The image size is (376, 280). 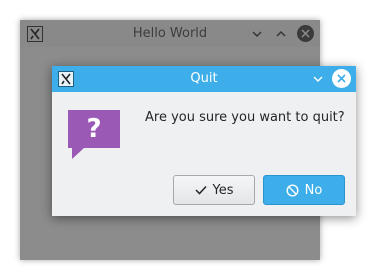 I want to click on dialog-message: Are you sure you want to quit?, so click(x=245, y=117).